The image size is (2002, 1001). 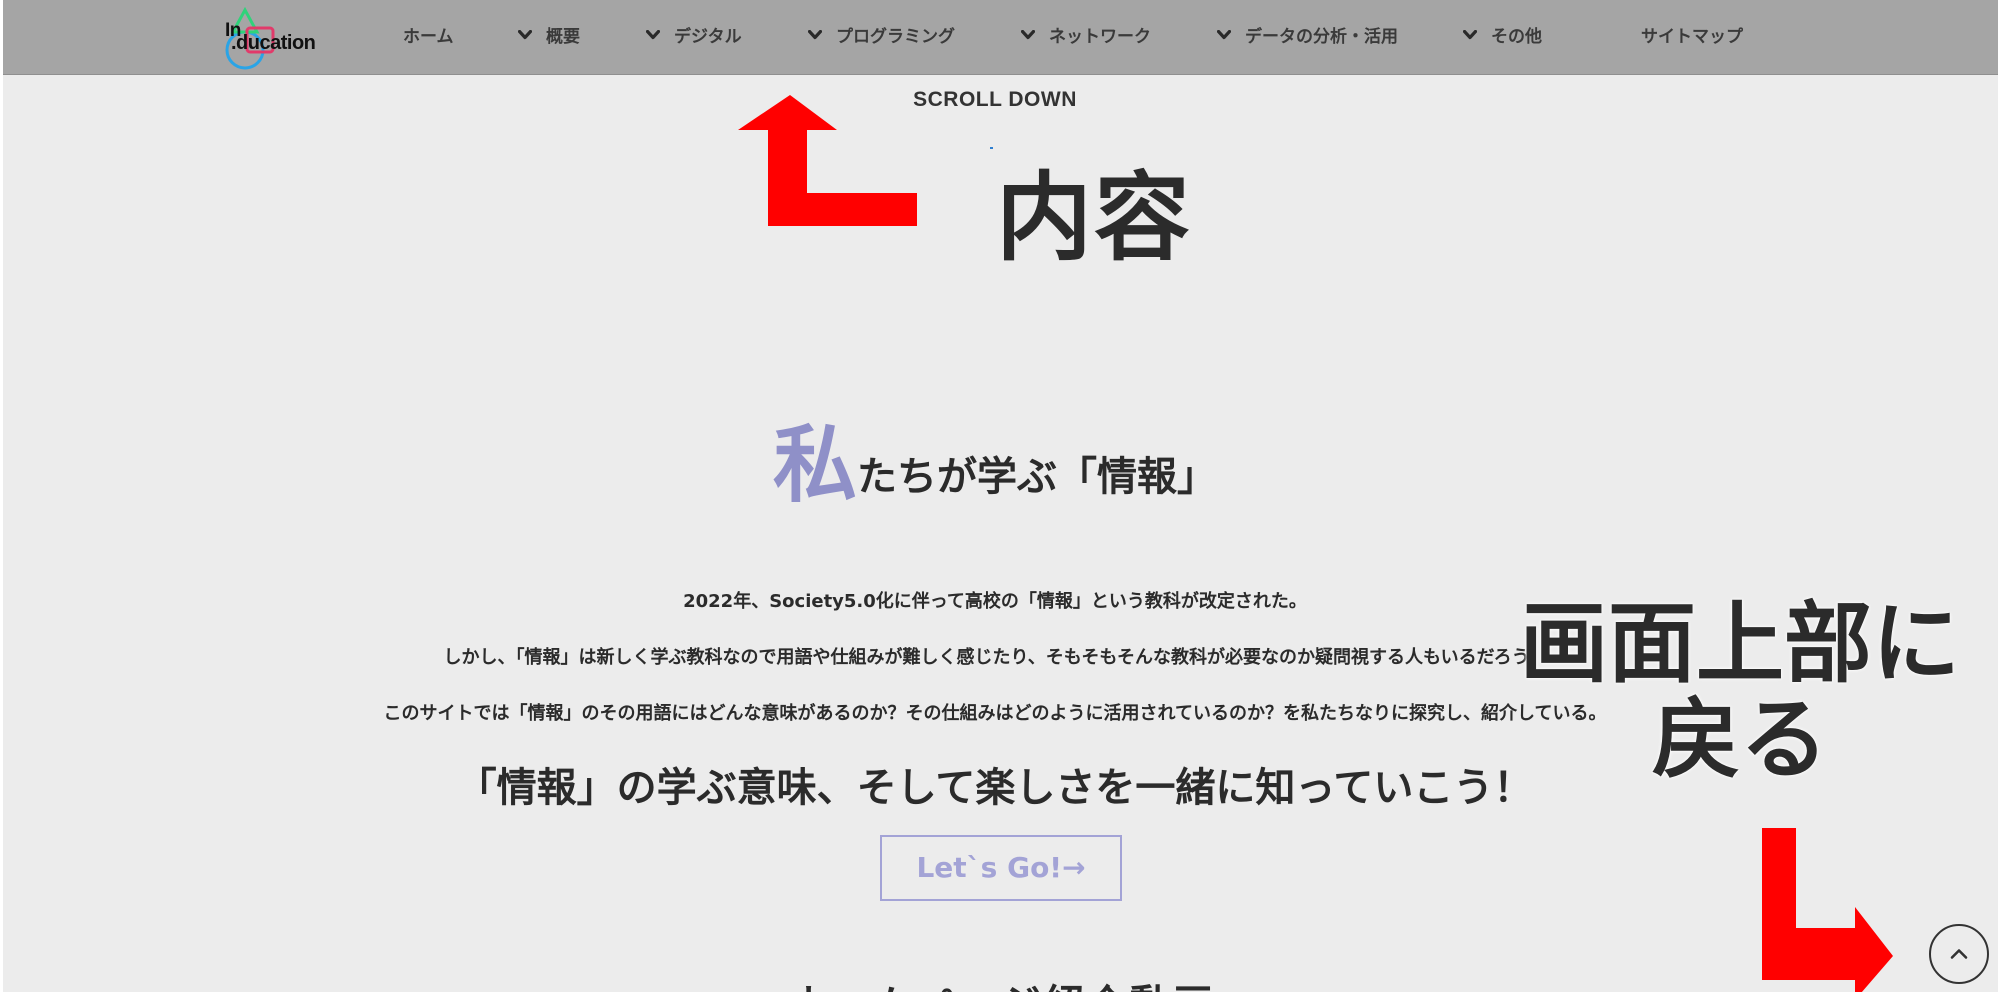 I want to click on annotation-line-1: 画面上部に, so click(x=1739, y=643).